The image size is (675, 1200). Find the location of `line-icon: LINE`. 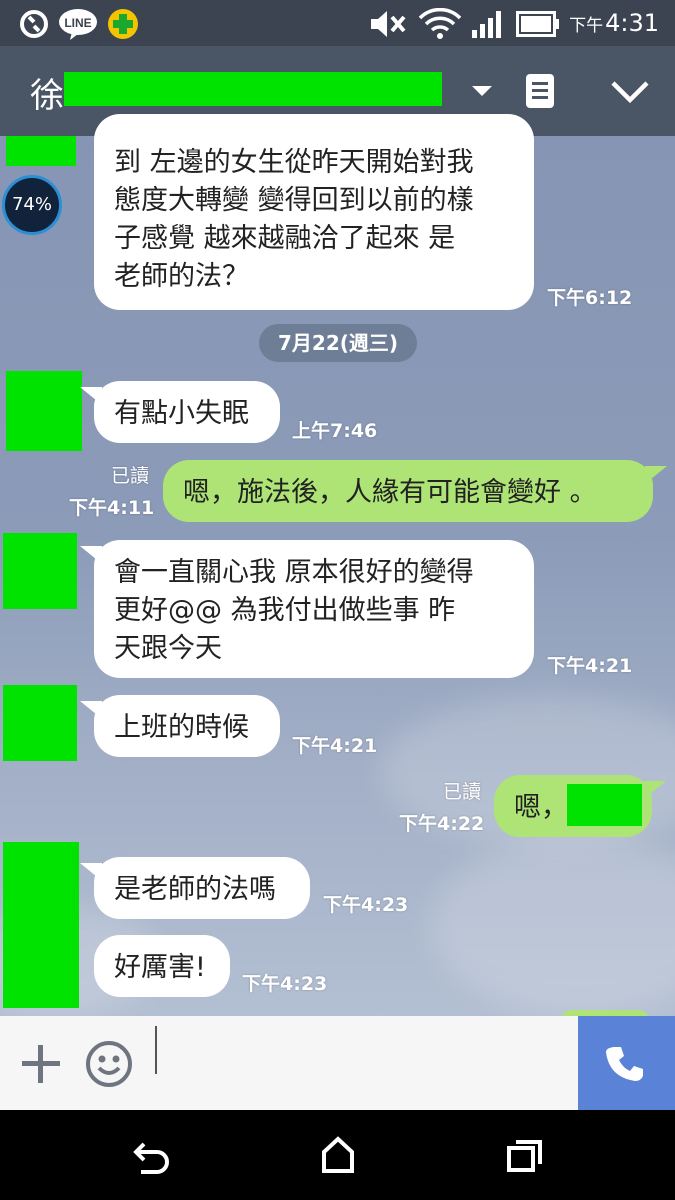

line-icon: LINE is located at coordinates (78, 24).